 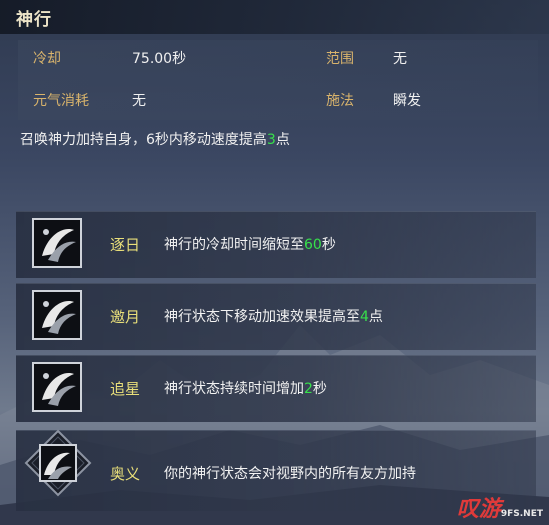 I want to click on upgrade-row-zhuixing: 追星 神行状态持续时间增加2秒, so click(x=276, y=388).